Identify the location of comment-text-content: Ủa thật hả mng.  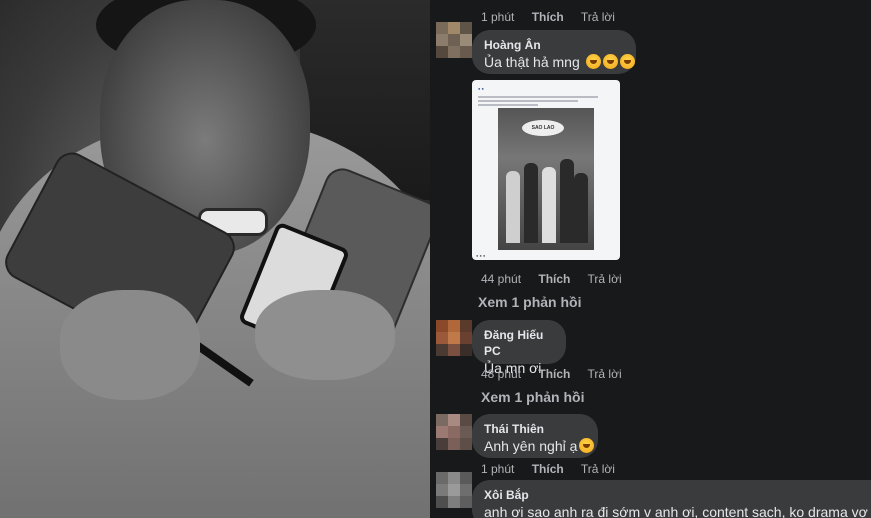
(532, 62).